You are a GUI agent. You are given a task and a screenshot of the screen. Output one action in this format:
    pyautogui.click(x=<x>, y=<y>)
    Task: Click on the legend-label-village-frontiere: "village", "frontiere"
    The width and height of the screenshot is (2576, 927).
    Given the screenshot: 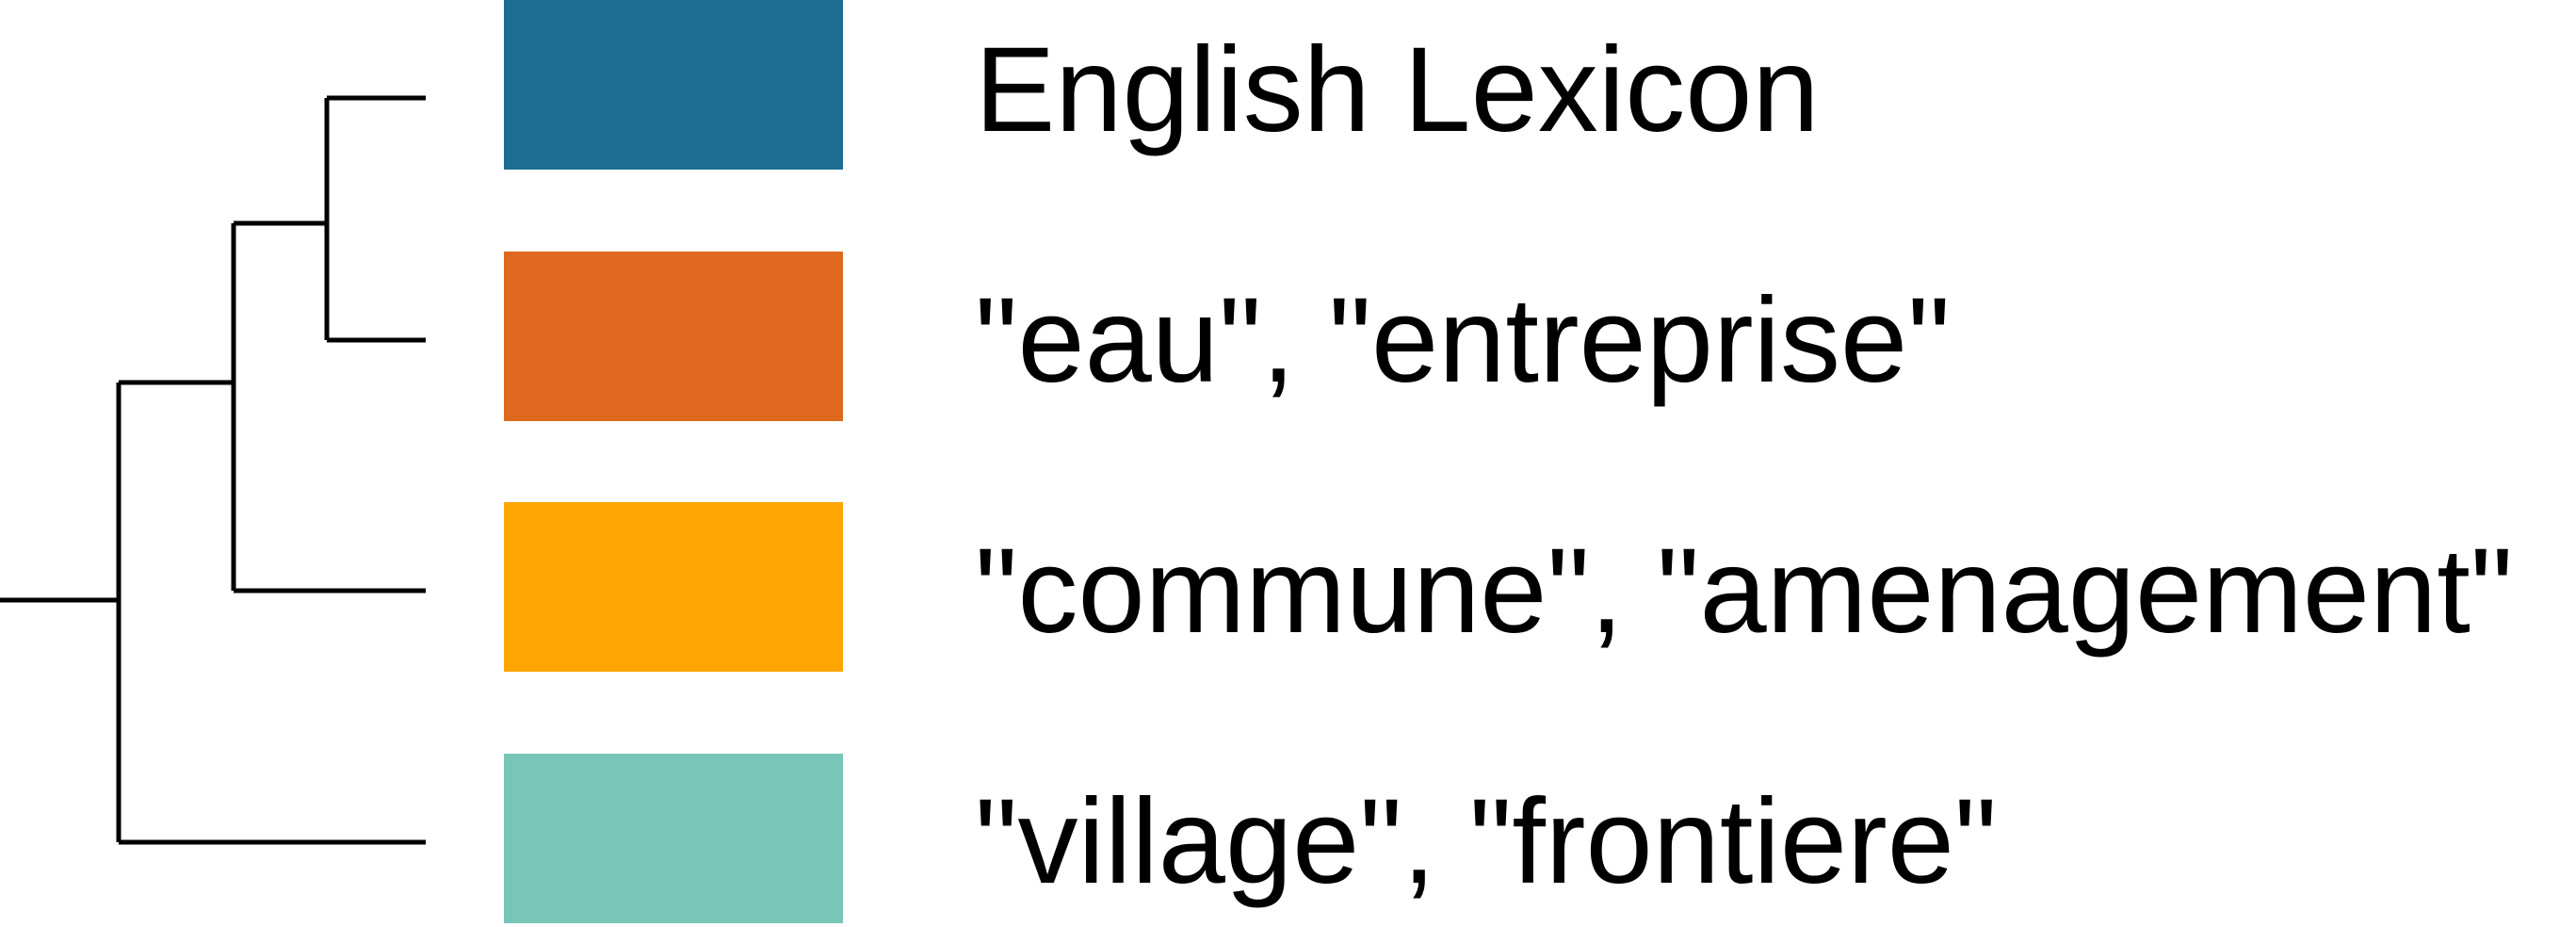 What is the action you would take?
    pyautogui.click(x=1486, y=841)
    